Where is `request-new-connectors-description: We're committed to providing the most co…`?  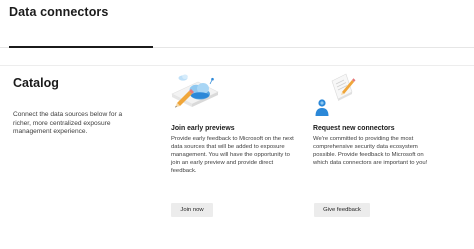
request-new-connectors-description: We're committed to providing the most co… is located at coordinates (370, 151).